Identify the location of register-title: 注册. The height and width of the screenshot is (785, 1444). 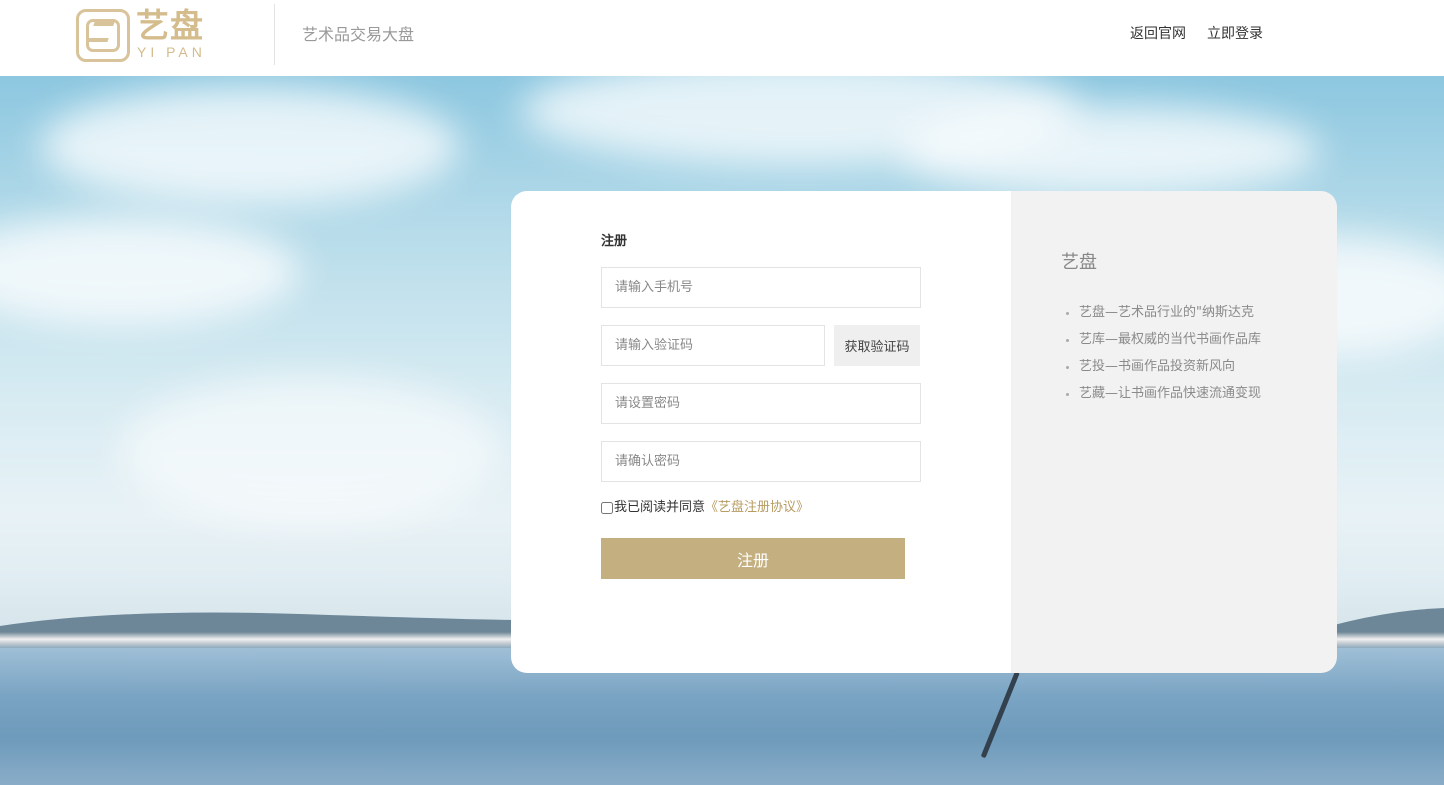
(614, 241).